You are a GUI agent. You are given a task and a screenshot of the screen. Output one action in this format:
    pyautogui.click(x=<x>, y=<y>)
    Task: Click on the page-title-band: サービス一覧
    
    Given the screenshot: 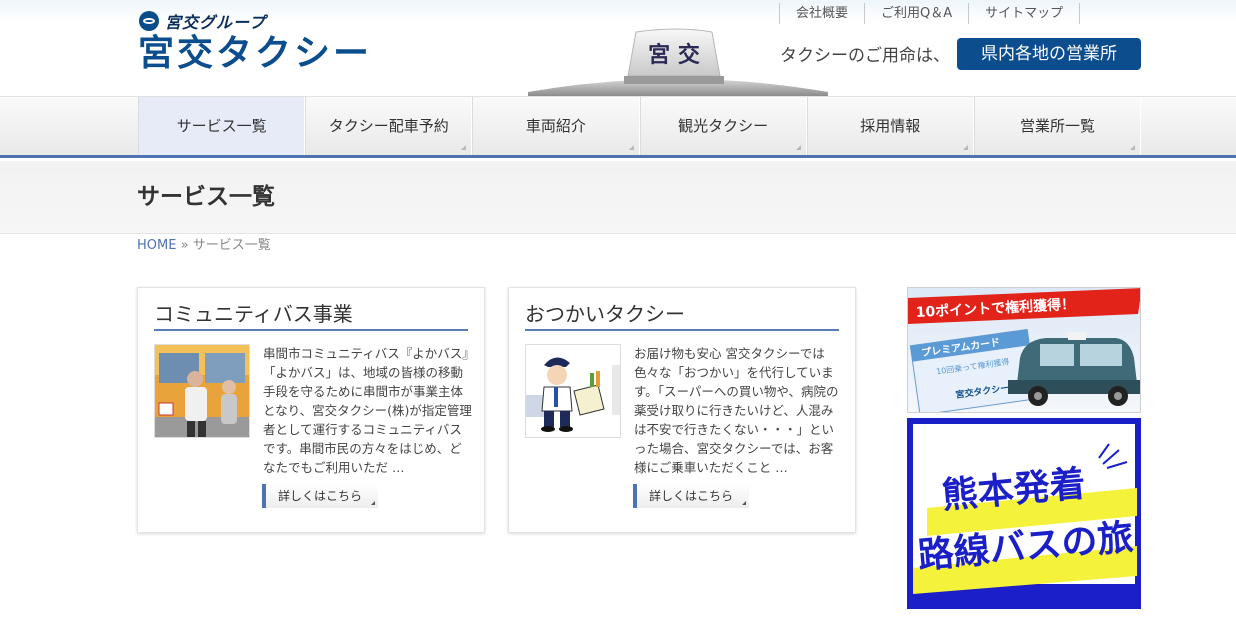 What is the action you would take?
    pyautogui.click(x=618, y=197)
    